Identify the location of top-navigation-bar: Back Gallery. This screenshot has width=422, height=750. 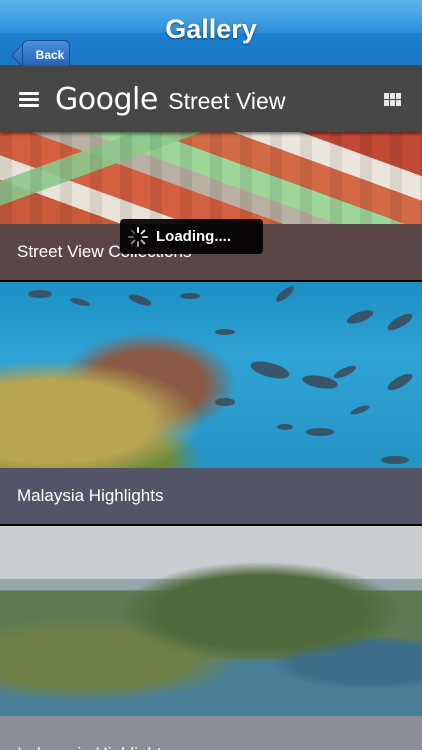
(211, 35).